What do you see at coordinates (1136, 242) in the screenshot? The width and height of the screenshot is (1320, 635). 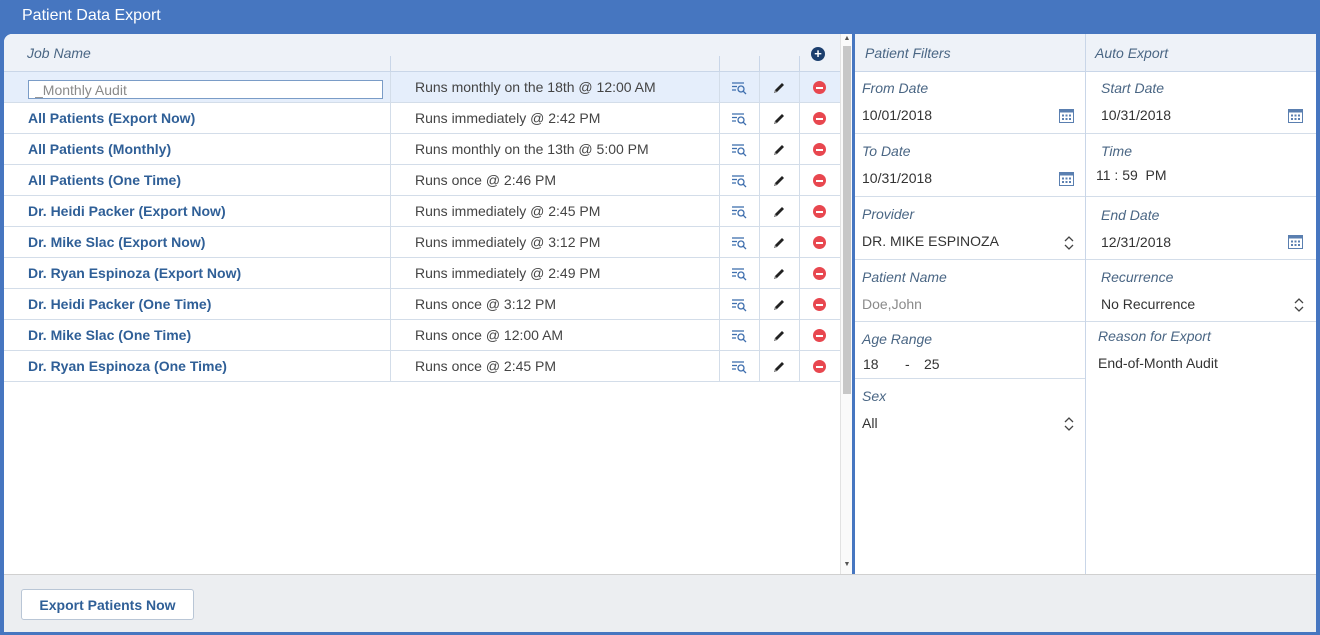 I see `end-date-value: 12/31/2018` at bounding box center [1136, 242].